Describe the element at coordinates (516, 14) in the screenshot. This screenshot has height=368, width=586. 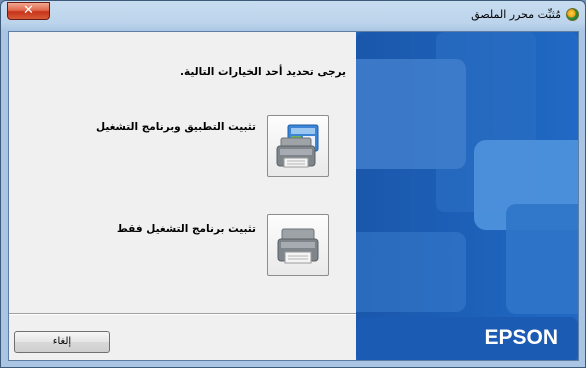
I see `window-title: مُثبِّت محرر الملصق` at that location.